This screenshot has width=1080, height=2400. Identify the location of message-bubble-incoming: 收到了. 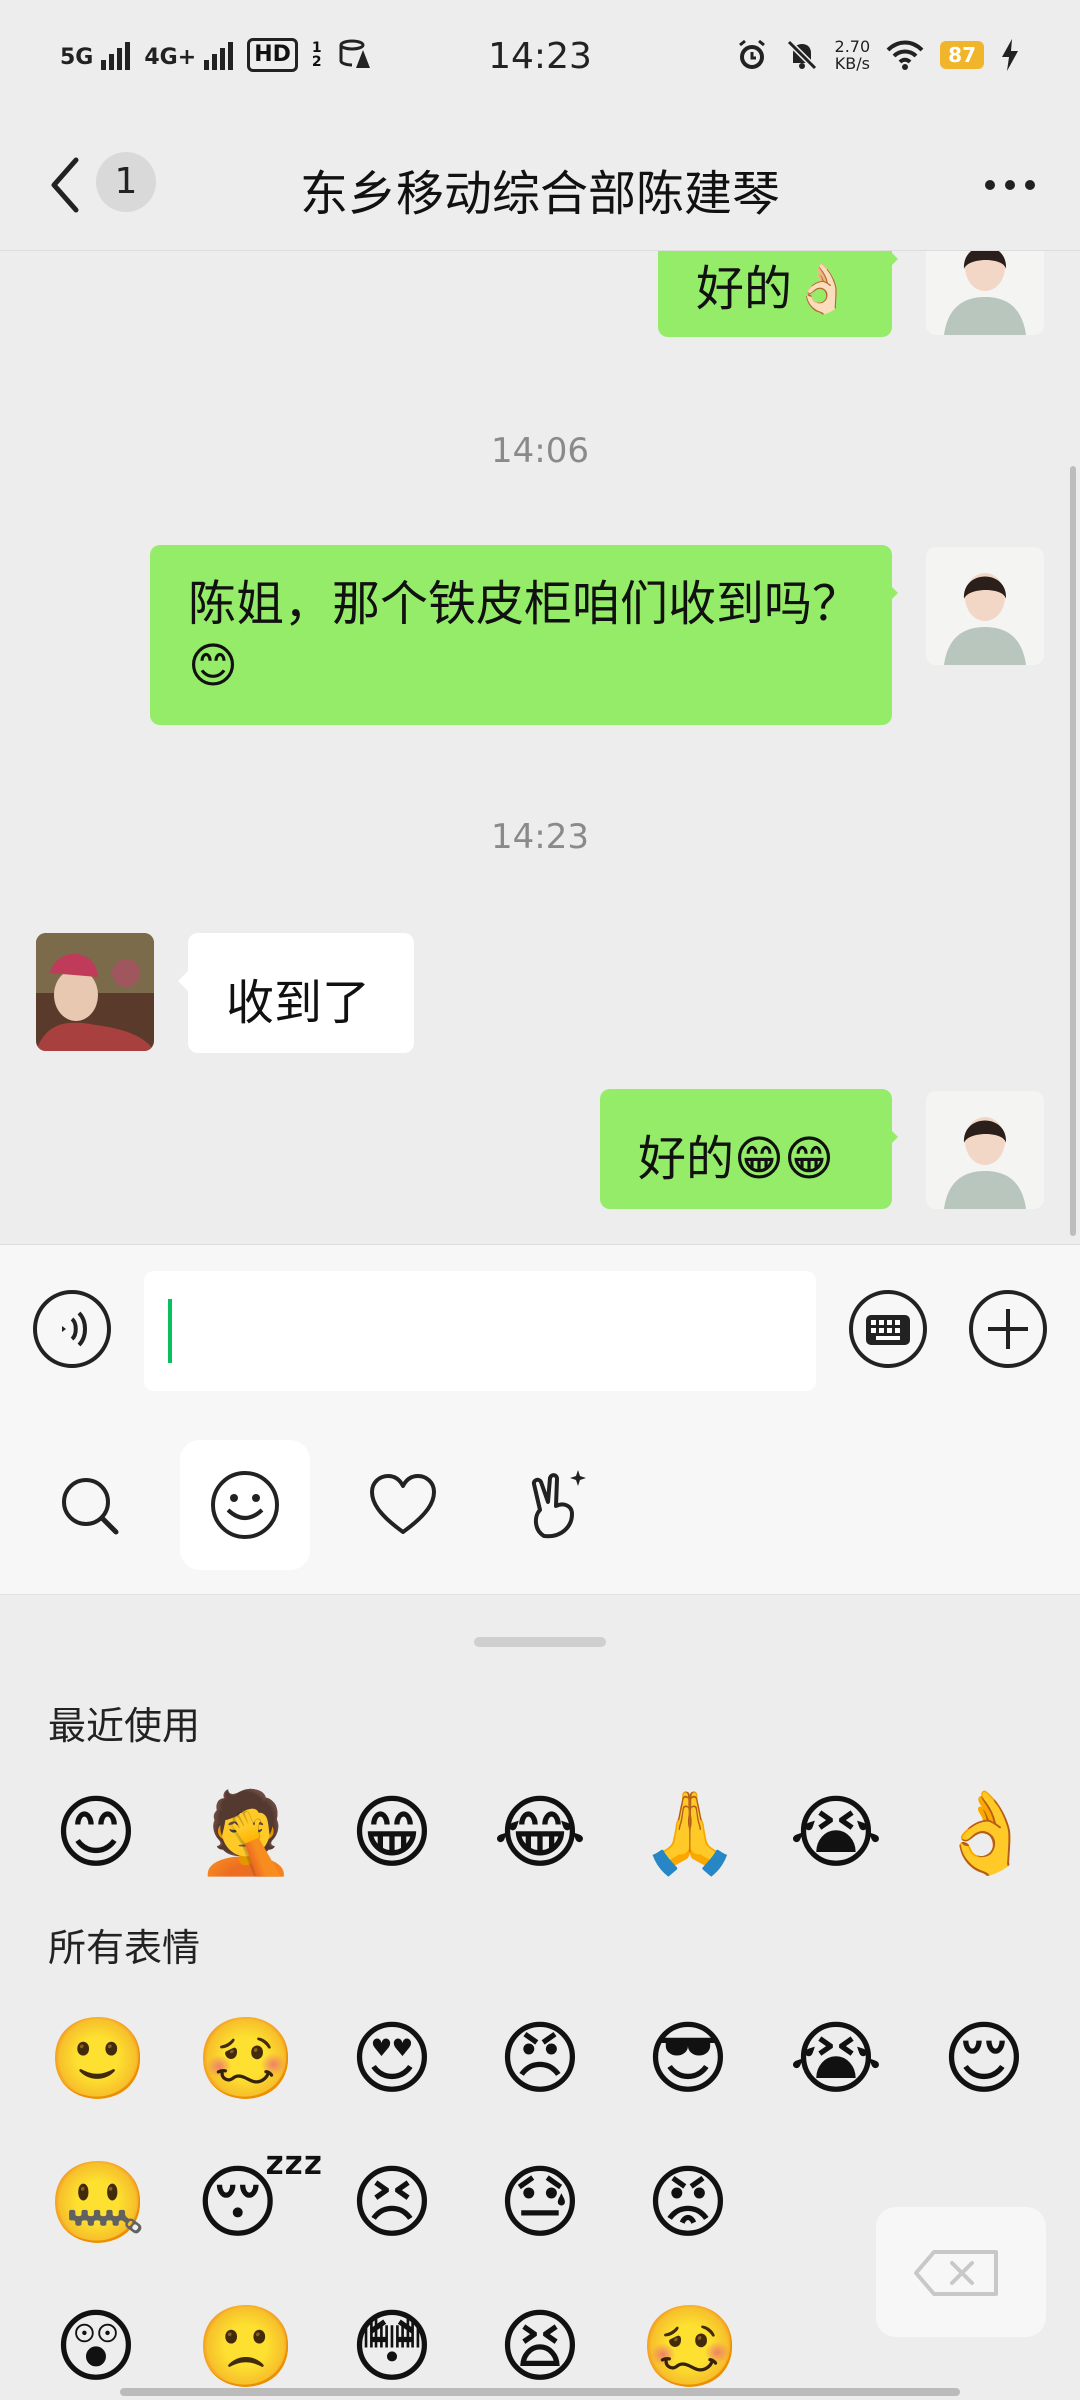
(296, 993).